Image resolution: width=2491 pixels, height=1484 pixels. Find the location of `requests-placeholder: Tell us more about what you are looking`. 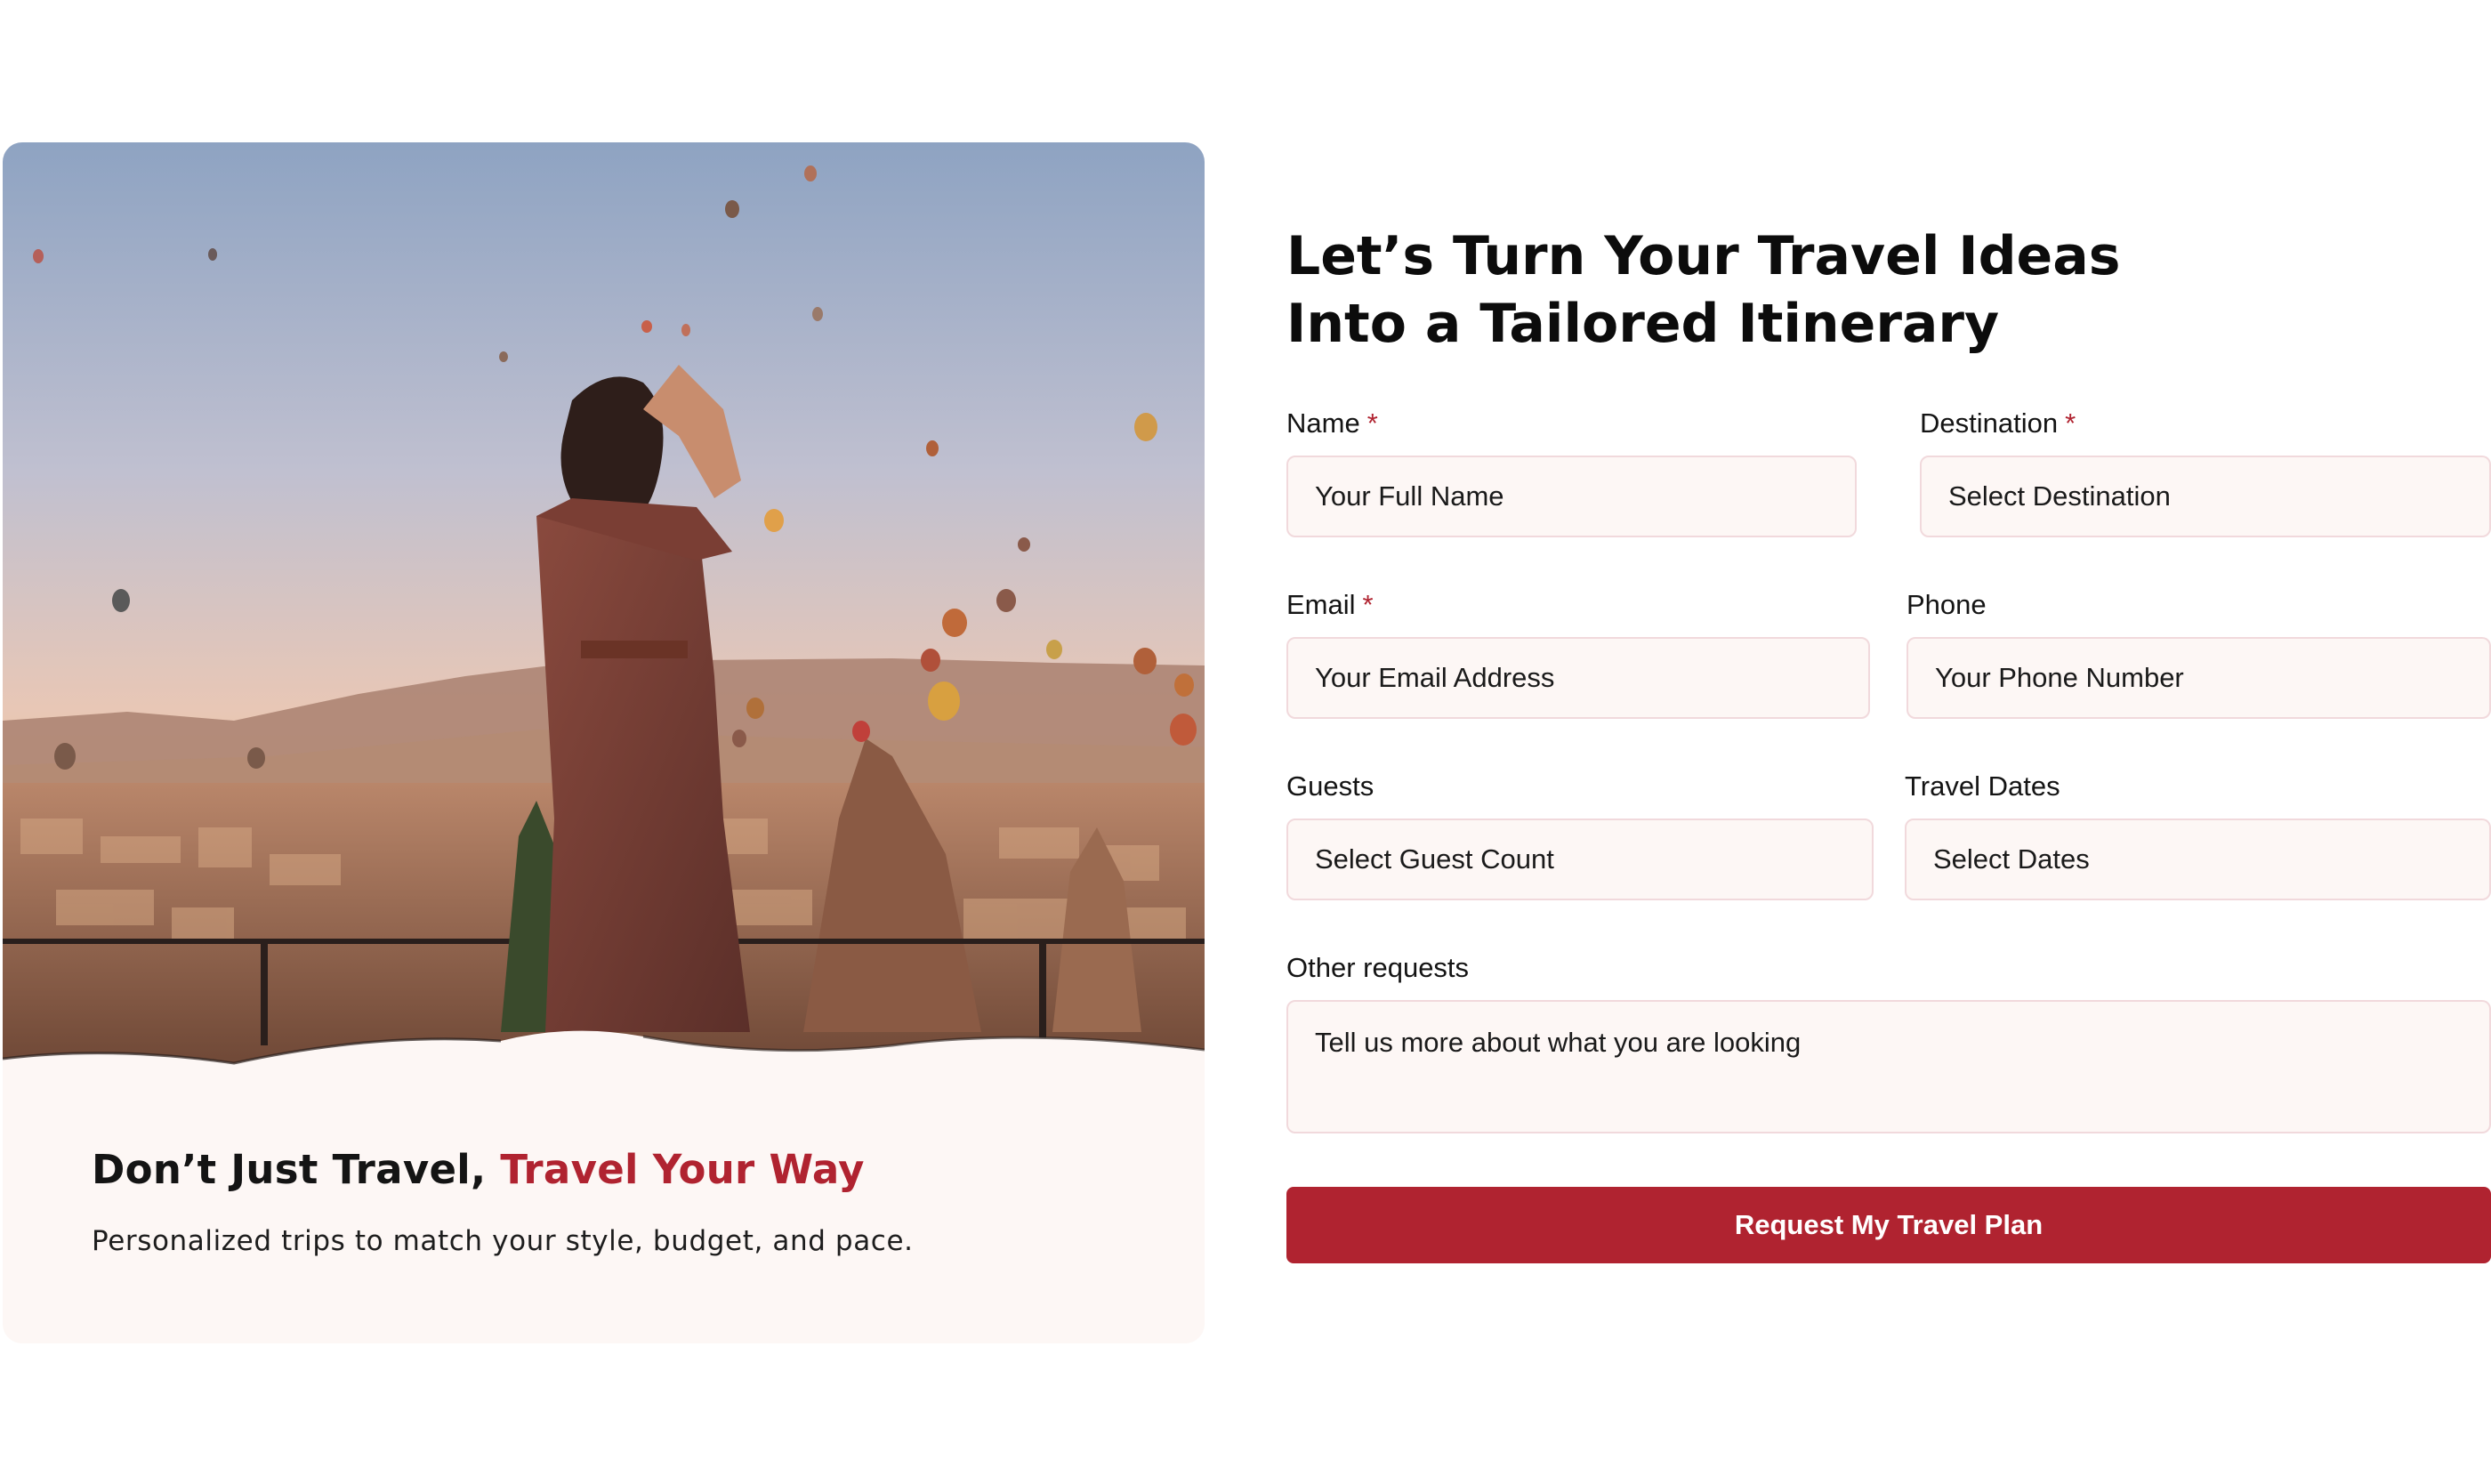

requests-placeholder: Tell us more about what you are looking is located at coordinates (1559, 1042).